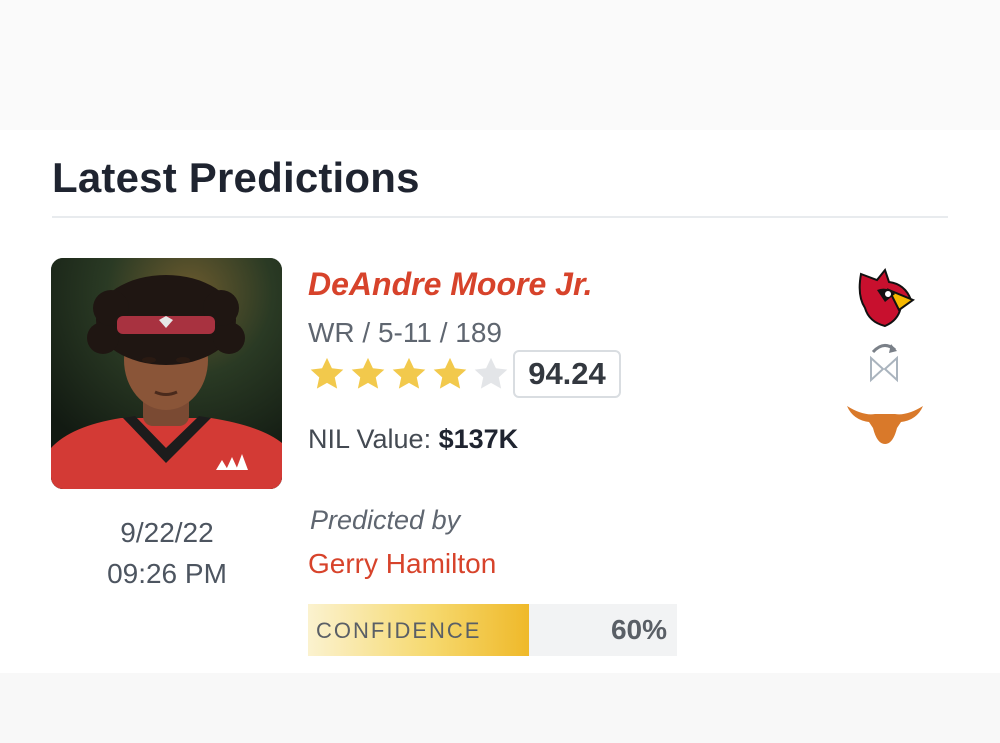 The height and width of the screenshot is (743, 1000). Describe the element at coordinates (885, 299) in the screenshot. I see `louisville-cardinal-logo` at that location.